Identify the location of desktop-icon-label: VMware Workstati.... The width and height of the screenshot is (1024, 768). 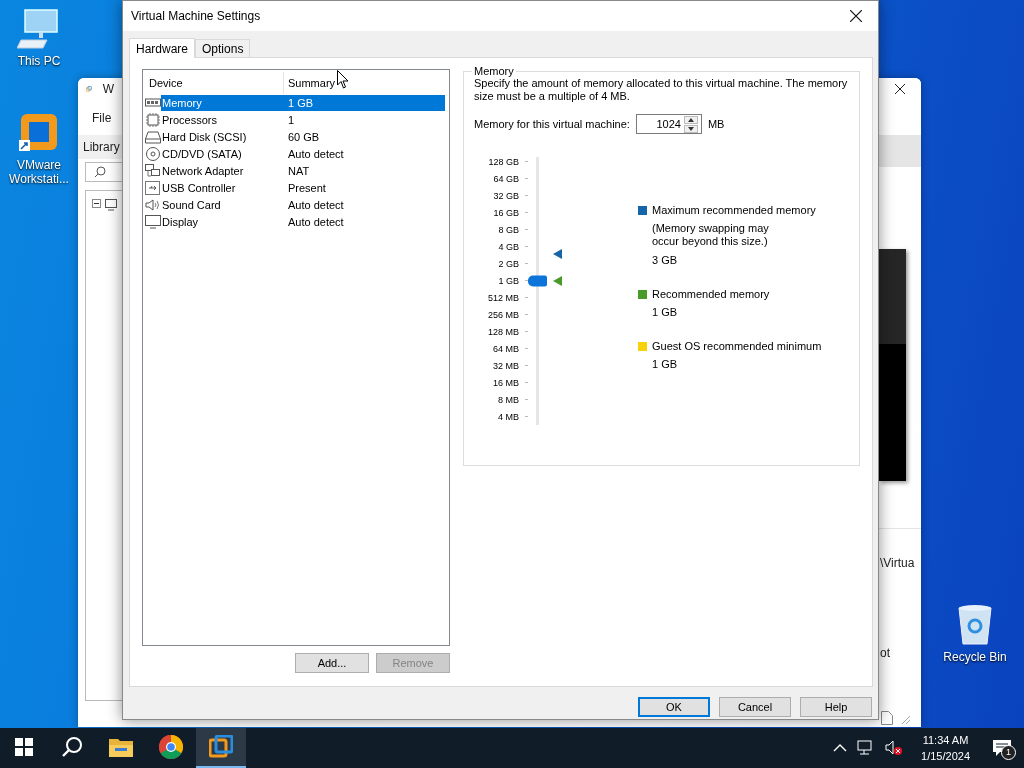
(39, 172).